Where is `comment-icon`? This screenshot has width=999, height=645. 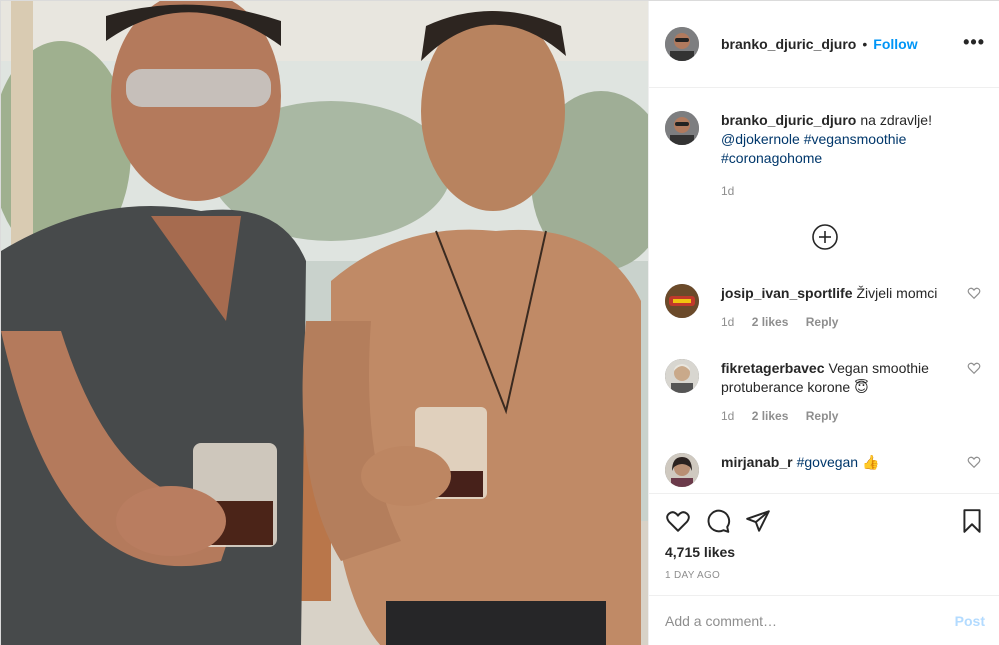
comment-icon is located at coordinates (718, 521).